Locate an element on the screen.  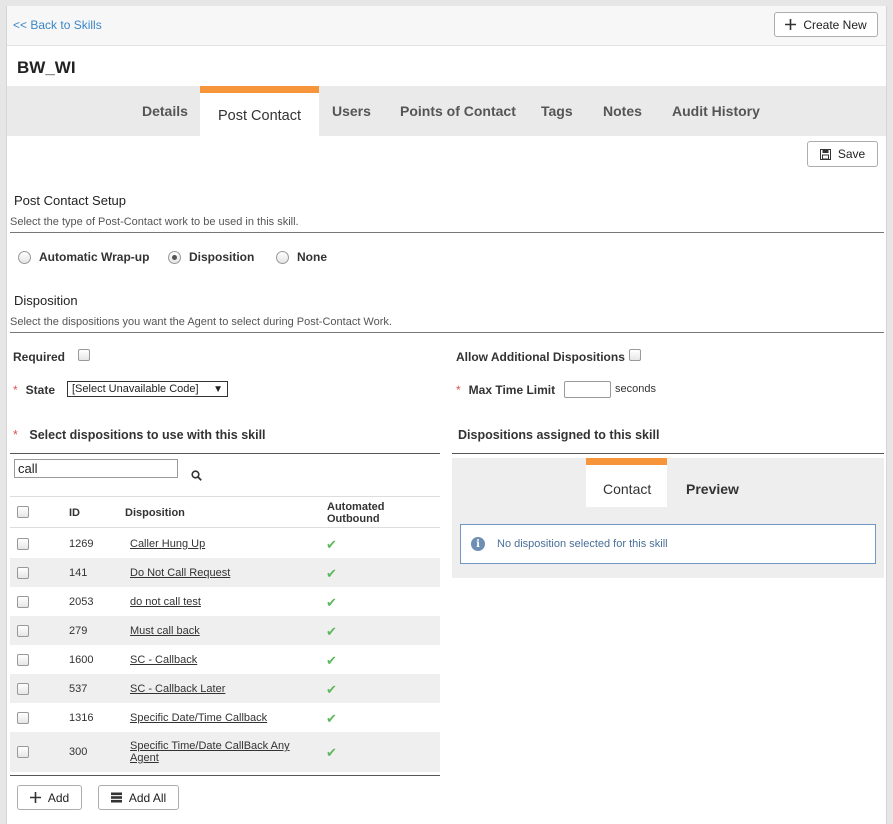
table-row: 1600 SC - Callback ✔ is located at coordinates (225, 659).